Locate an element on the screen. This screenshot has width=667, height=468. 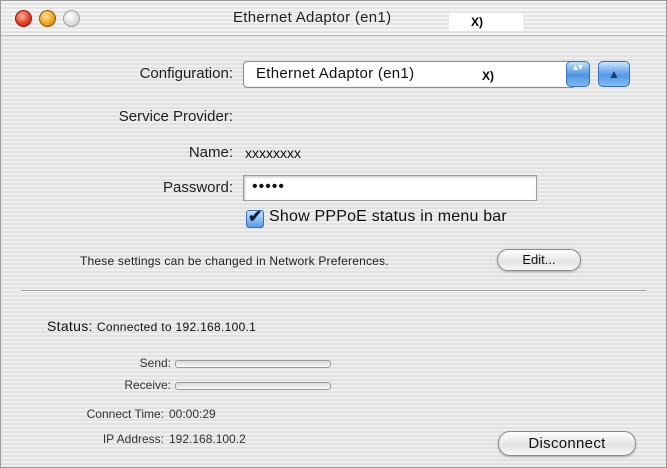
configuration-stepper-icon: ▴▾ is located at coordinates (578, 74).